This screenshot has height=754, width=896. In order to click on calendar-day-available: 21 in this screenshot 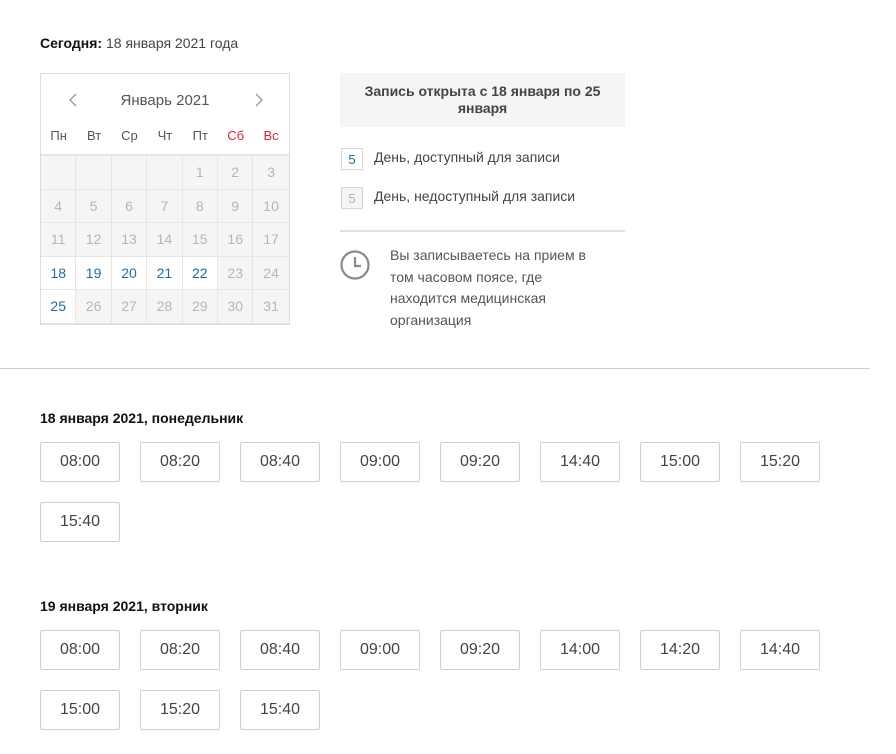, I will do `click(165, 273)`.